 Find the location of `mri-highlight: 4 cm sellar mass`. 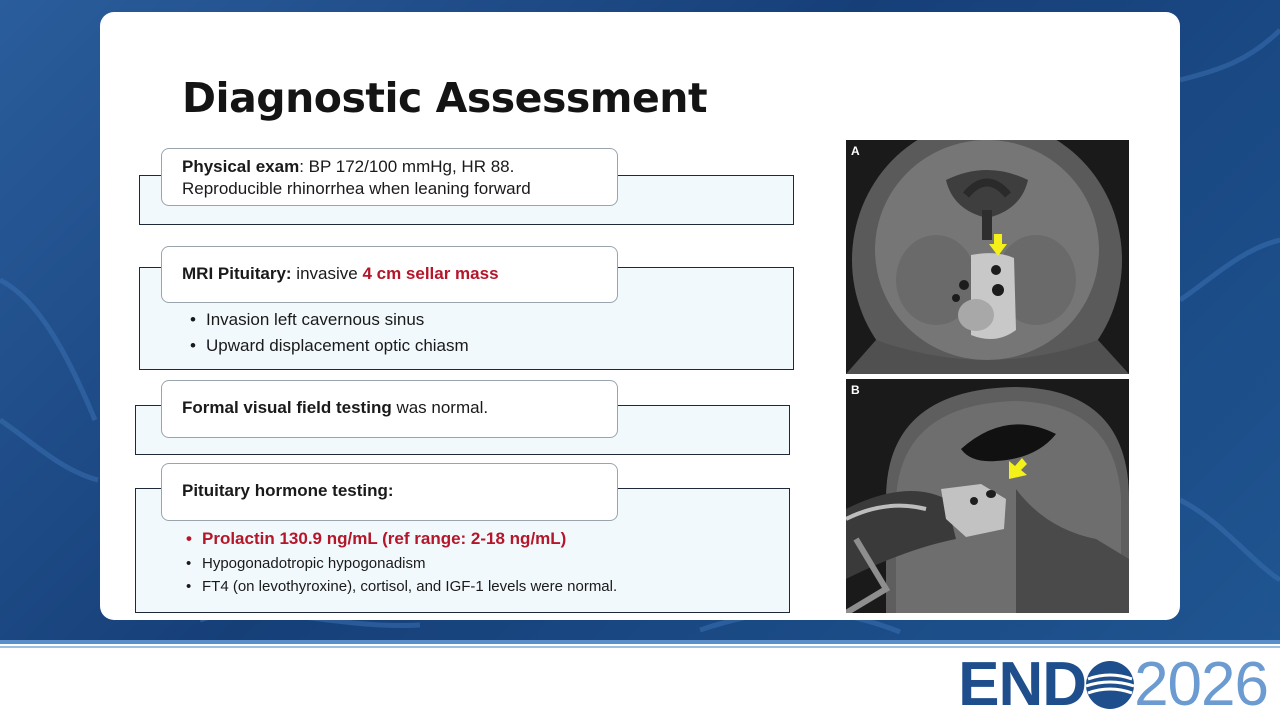

mri-highlight: 4 cm sellar mass is located at coordinates (430, 273).